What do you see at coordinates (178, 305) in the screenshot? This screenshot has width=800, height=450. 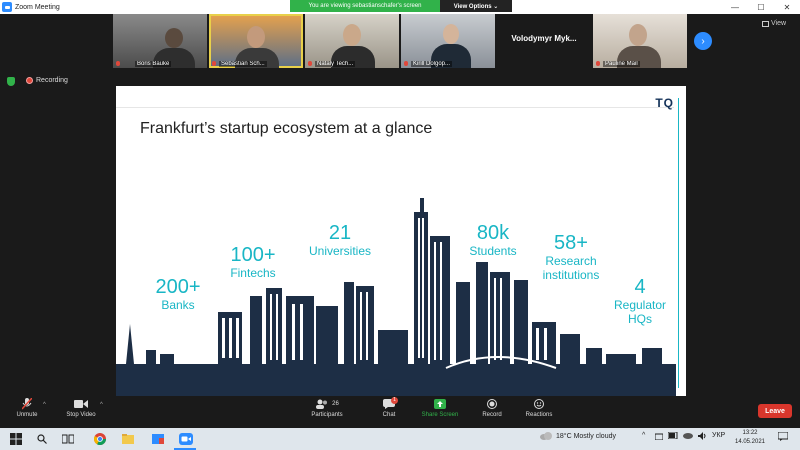 I see `stat-label: Banks` at bounding box center [178, 305].